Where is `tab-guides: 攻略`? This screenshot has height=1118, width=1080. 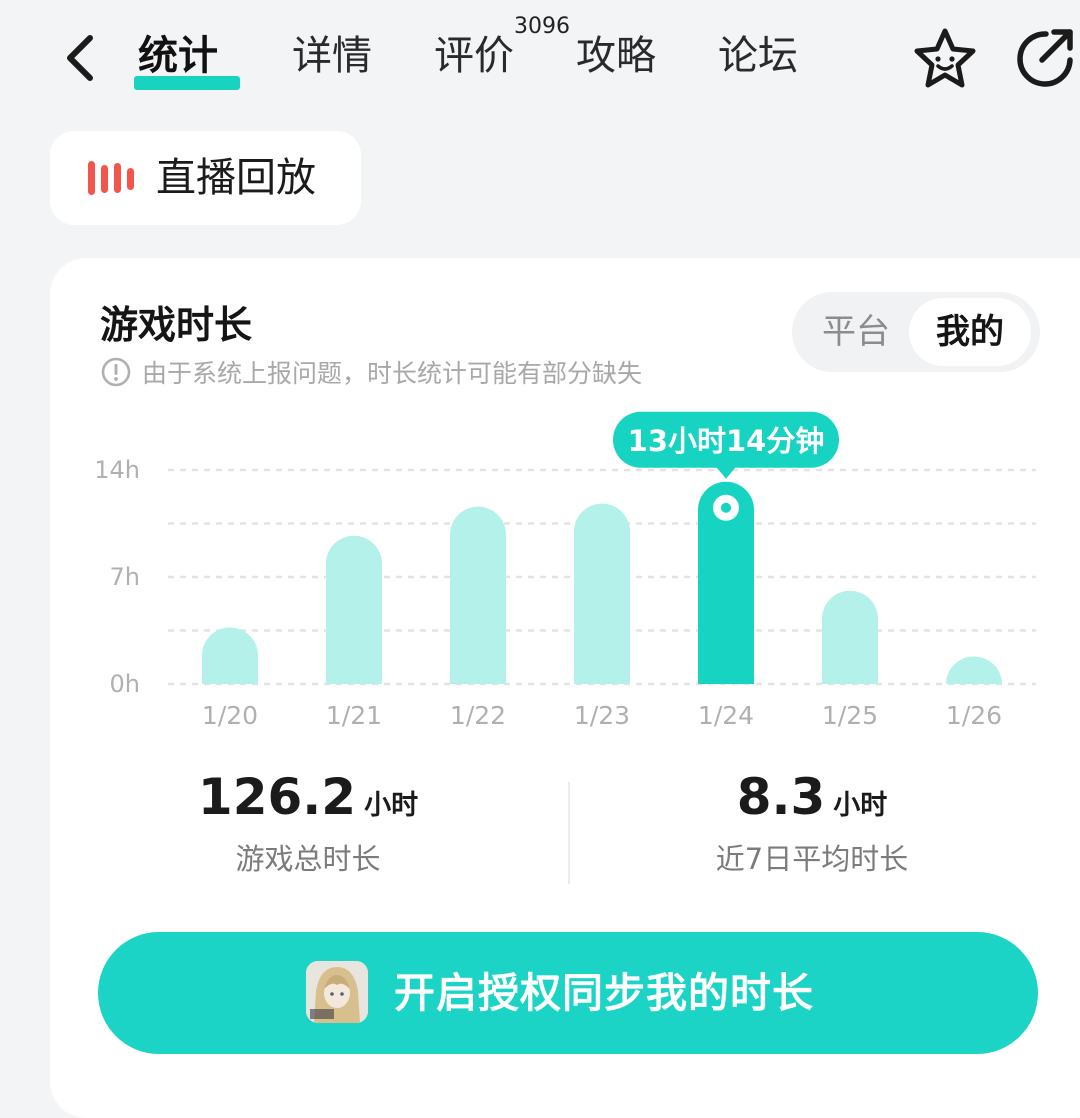
tab-guides: 攻略 is located at coordinates (616, 56).